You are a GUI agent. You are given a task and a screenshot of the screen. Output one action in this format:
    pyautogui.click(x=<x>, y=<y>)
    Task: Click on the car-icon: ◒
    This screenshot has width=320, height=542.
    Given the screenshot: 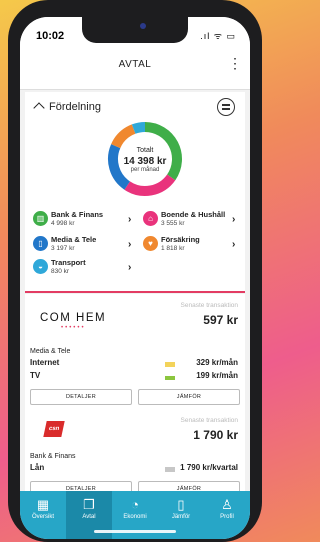 What is the action you would take?
    pyautogui.click(x=40, y=266)
    